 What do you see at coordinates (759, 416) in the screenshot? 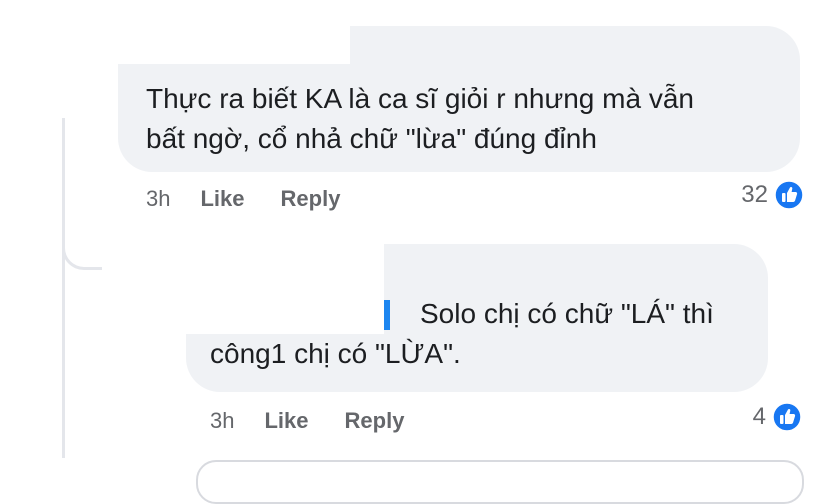
I see `reaction-count: 4` at bounding box center [759, 416].